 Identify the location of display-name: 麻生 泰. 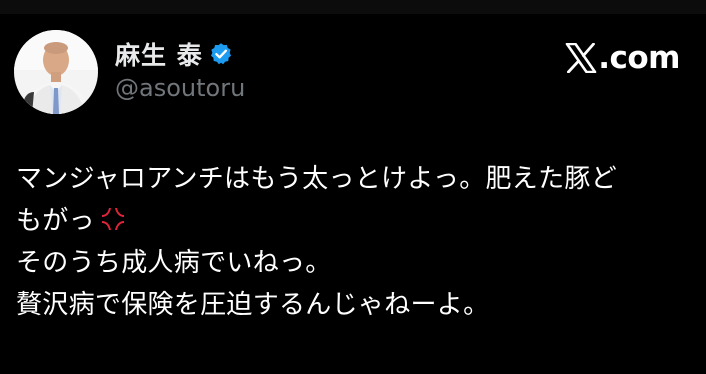
(159, 54).